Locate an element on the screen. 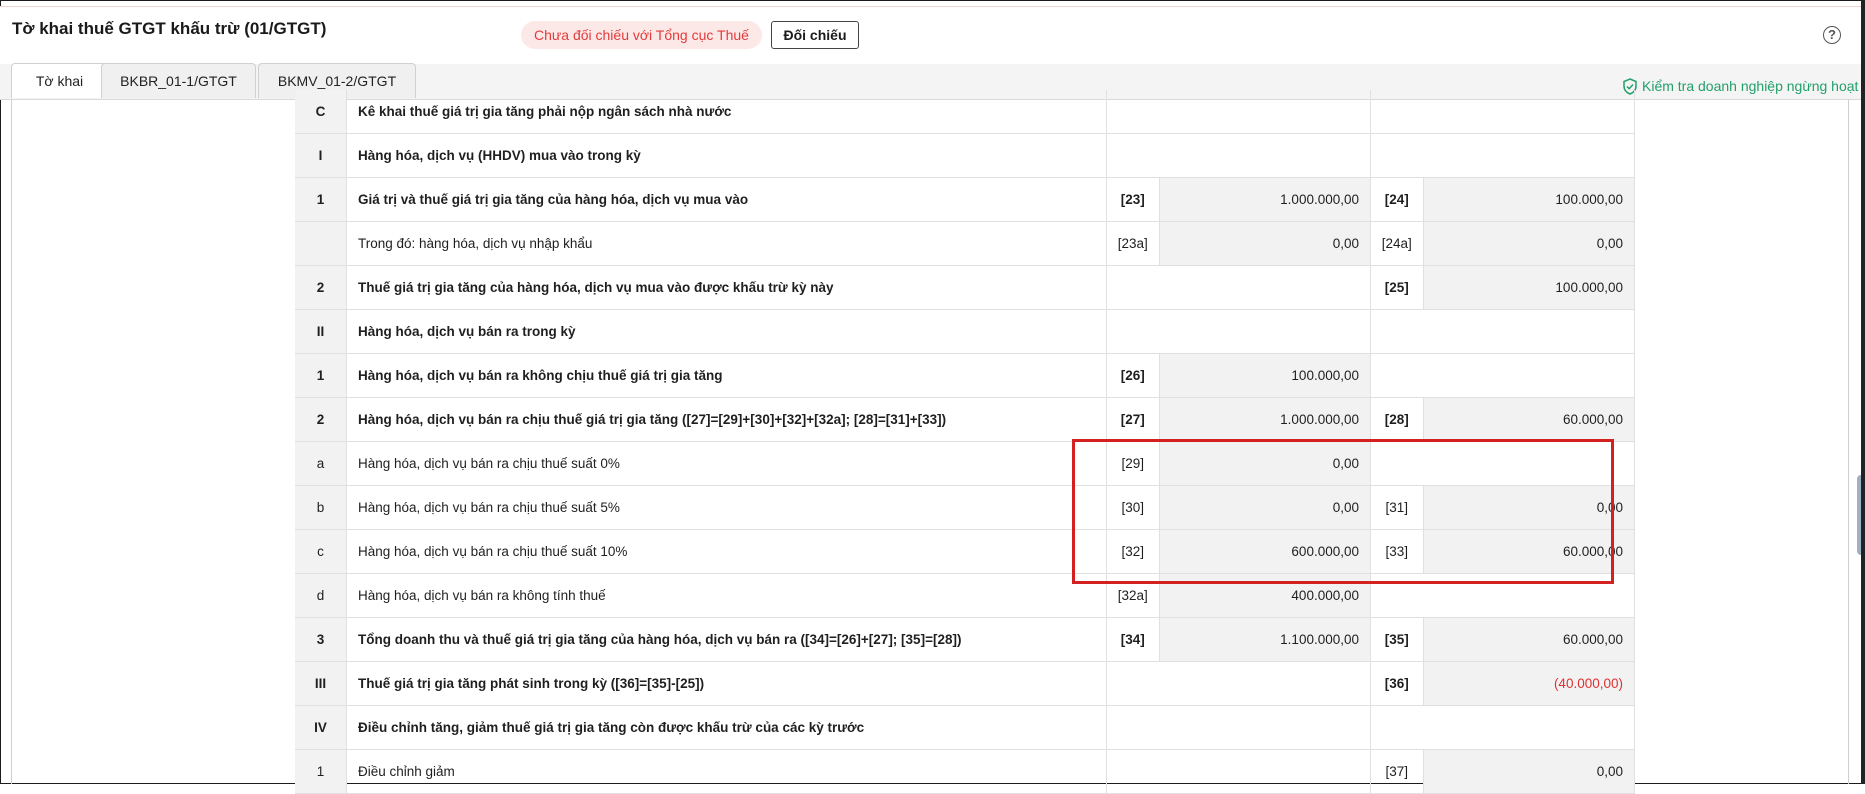 The width and height of the screenshot is (1865, 794). row-code-2: [24] is located at coordinates (1396, 199).